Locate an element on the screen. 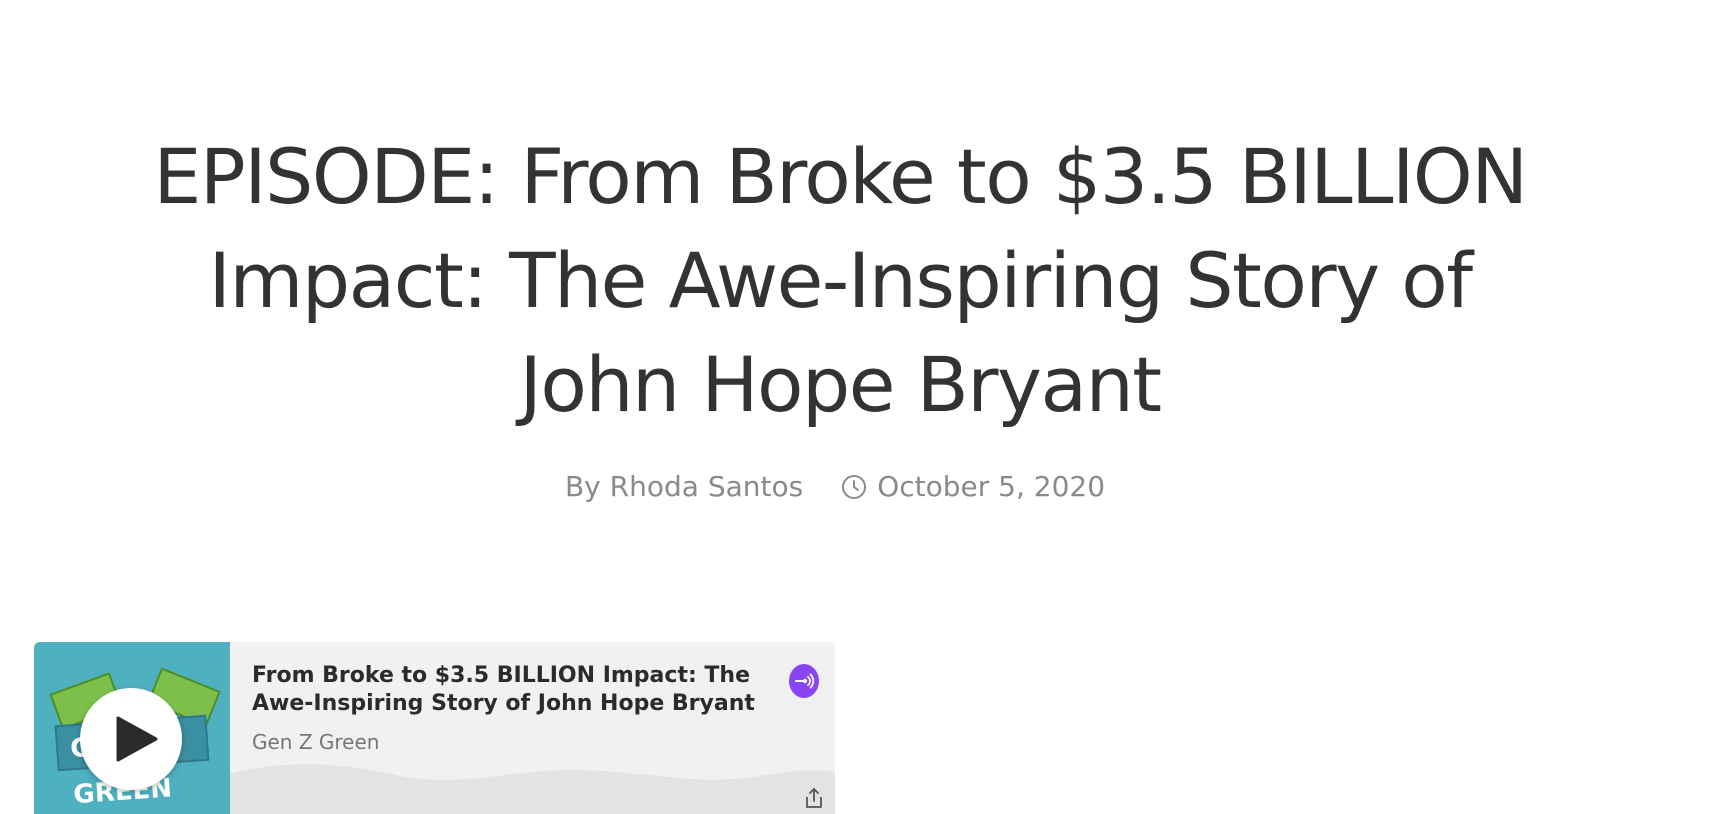  show-name: Gen Z Green is located at coordinates (315, 742).